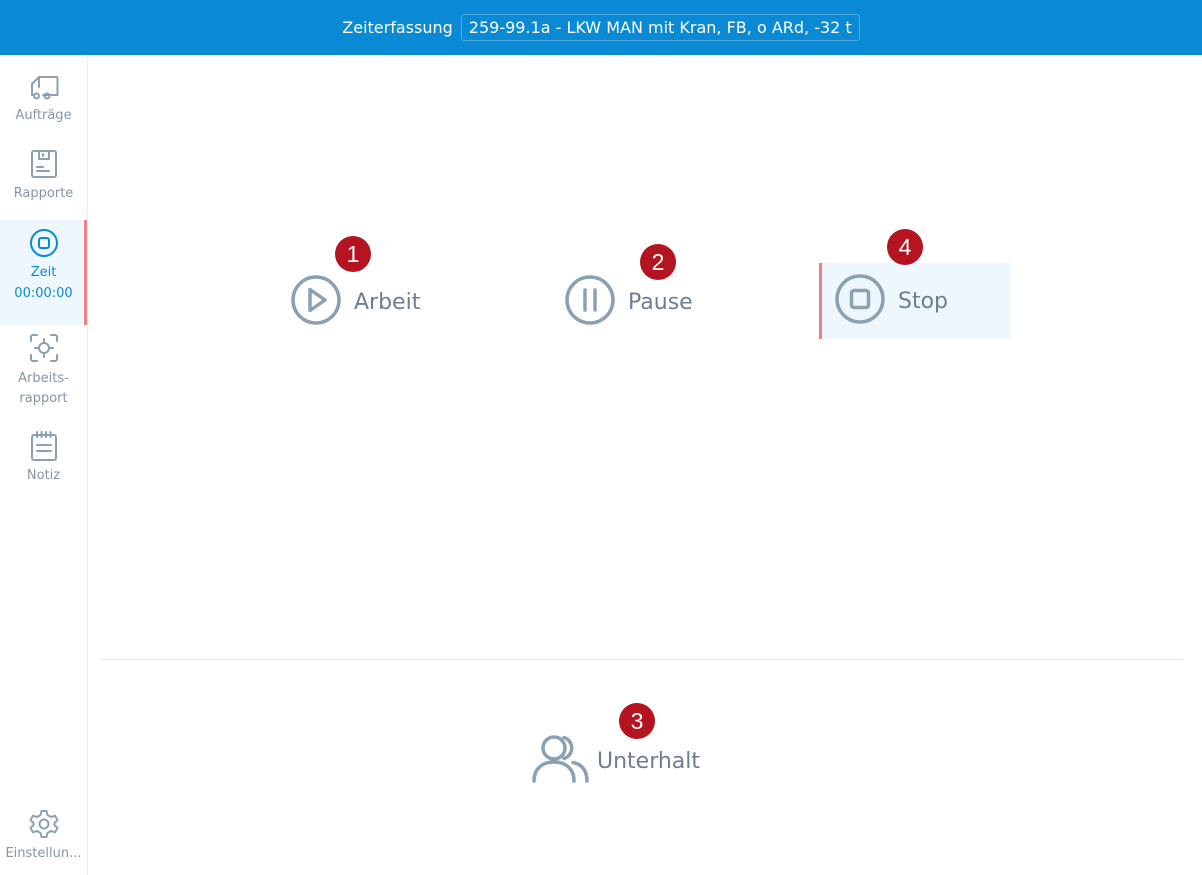 The image size is (1202, 875). What do you see at coordinates (44, 348) in the screenshot?
I see `focus-icon` at bounding box center [44, 348].